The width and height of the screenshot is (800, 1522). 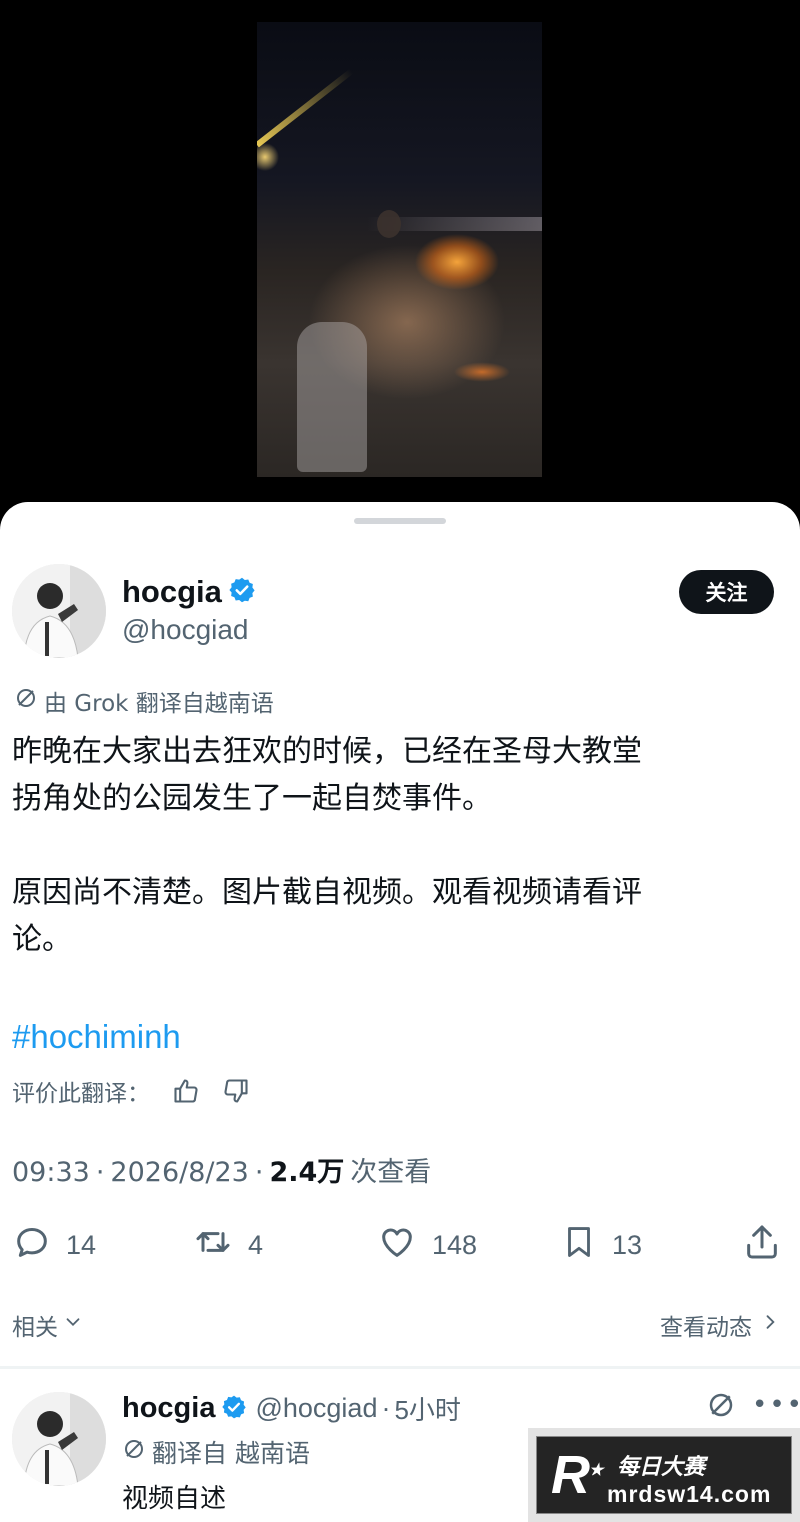 I want to click on translation-note-label: 由 Grok 翻译自越南语, so click(x=159, y=704).